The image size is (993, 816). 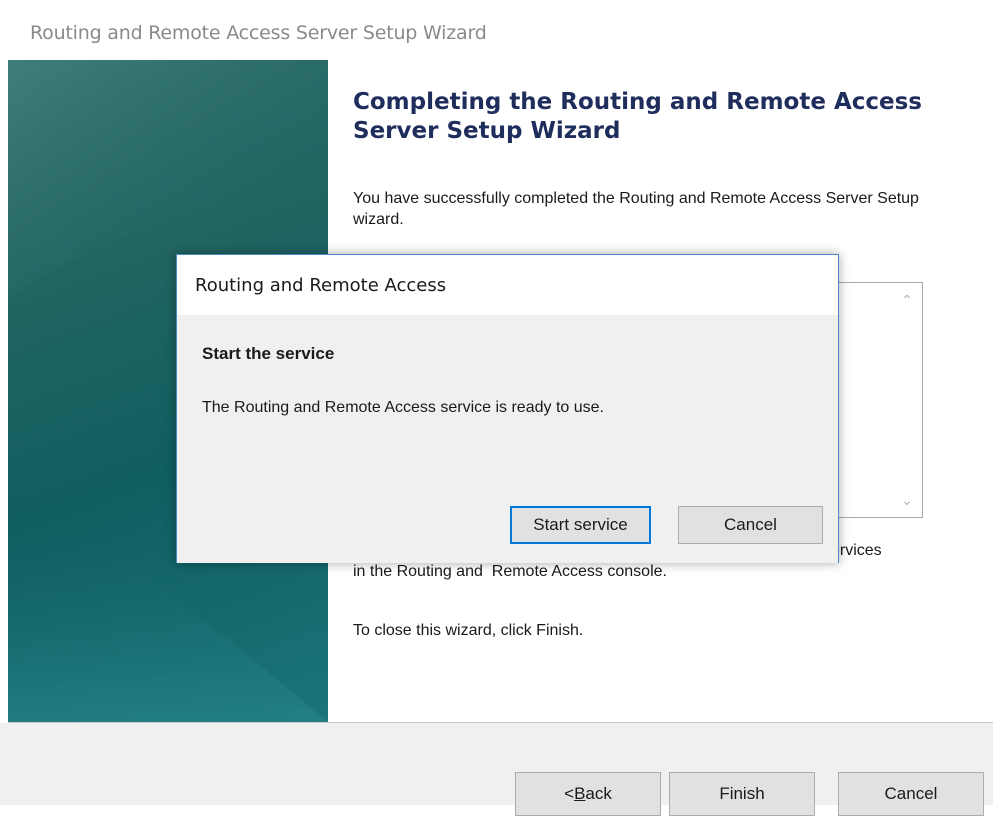 I want to click on scroll-up-arrow-icon: ⌃, so click(x=907, y=300).